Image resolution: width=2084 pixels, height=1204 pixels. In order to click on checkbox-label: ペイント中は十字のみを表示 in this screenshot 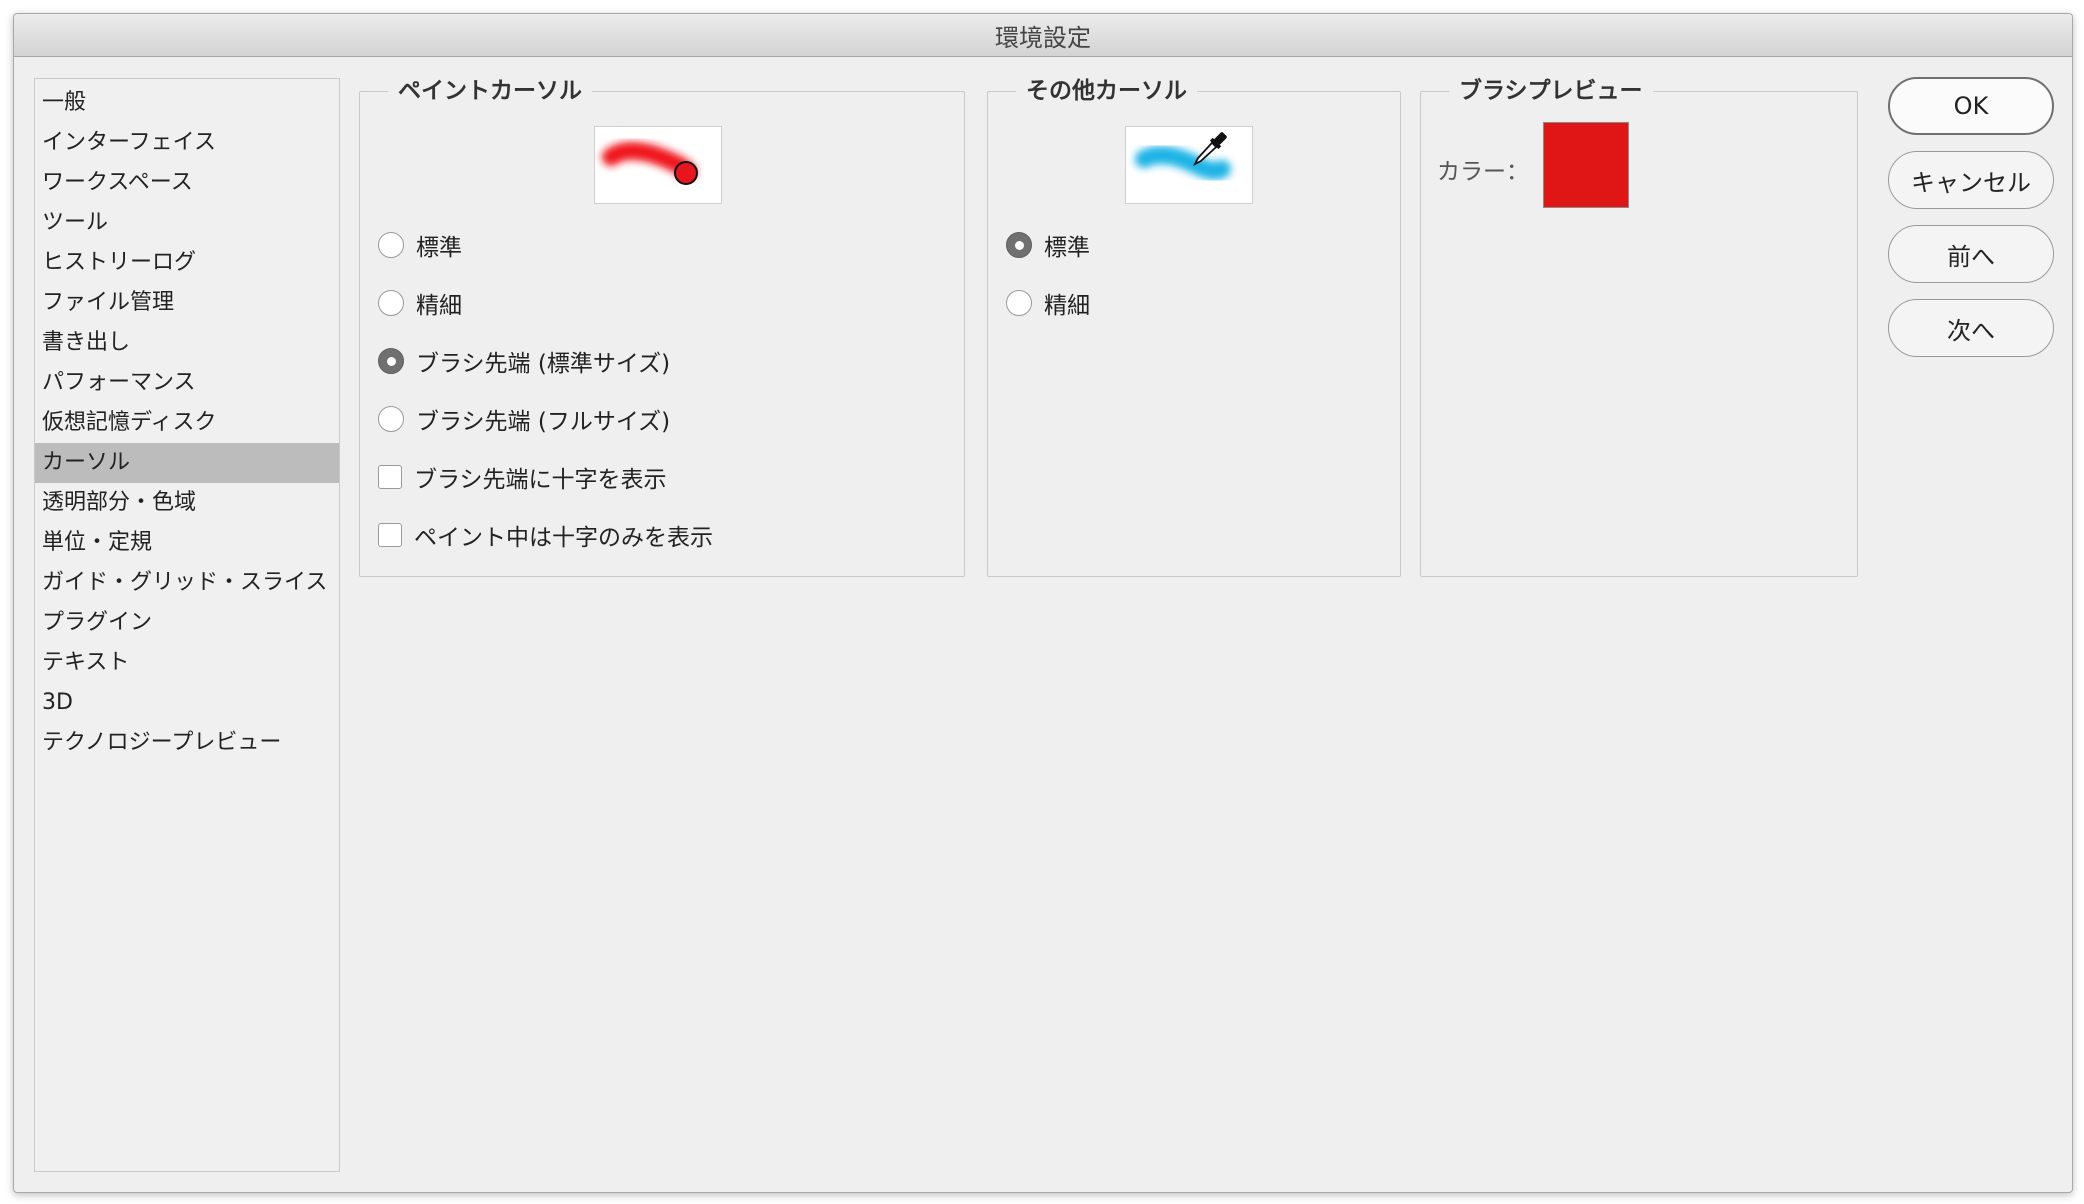, I will do `click(563, 538)`.